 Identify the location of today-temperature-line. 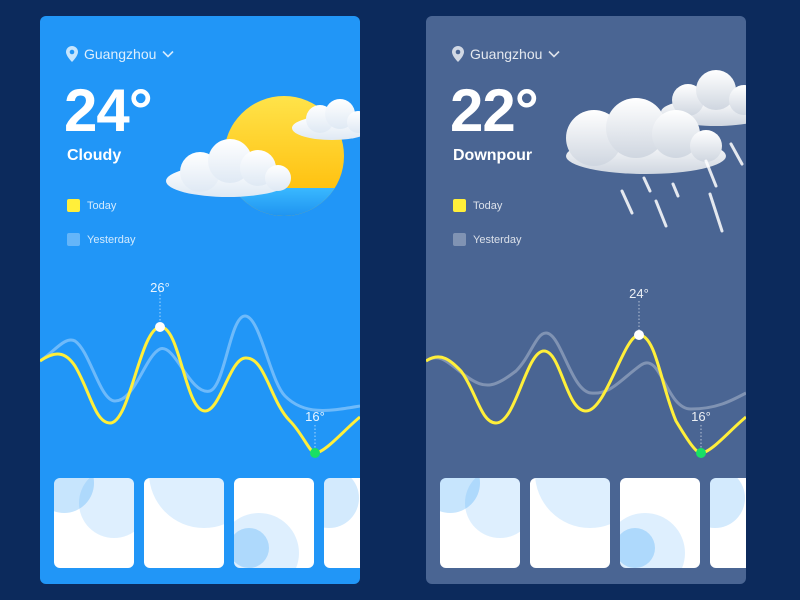
(586, 394).